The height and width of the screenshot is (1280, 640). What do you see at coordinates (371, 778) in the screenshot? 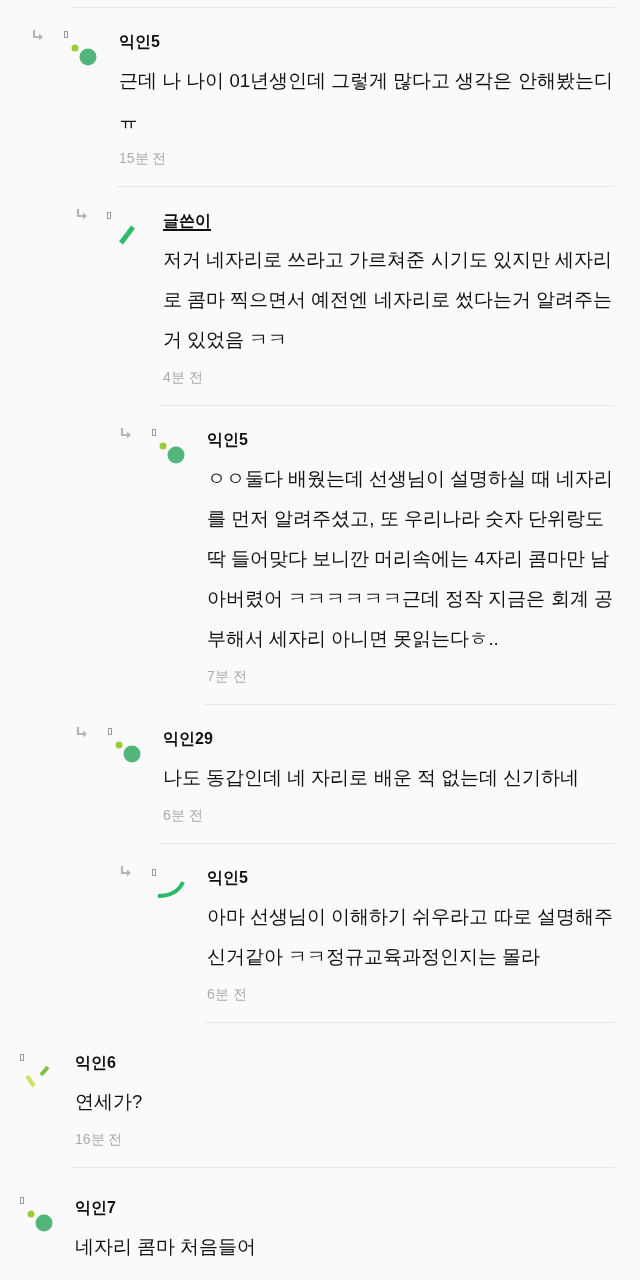
I see `comment-text: 나도 동갑인데 네 자리로 배운 적 없는데 신기하네` at bounding box center [371, 778].